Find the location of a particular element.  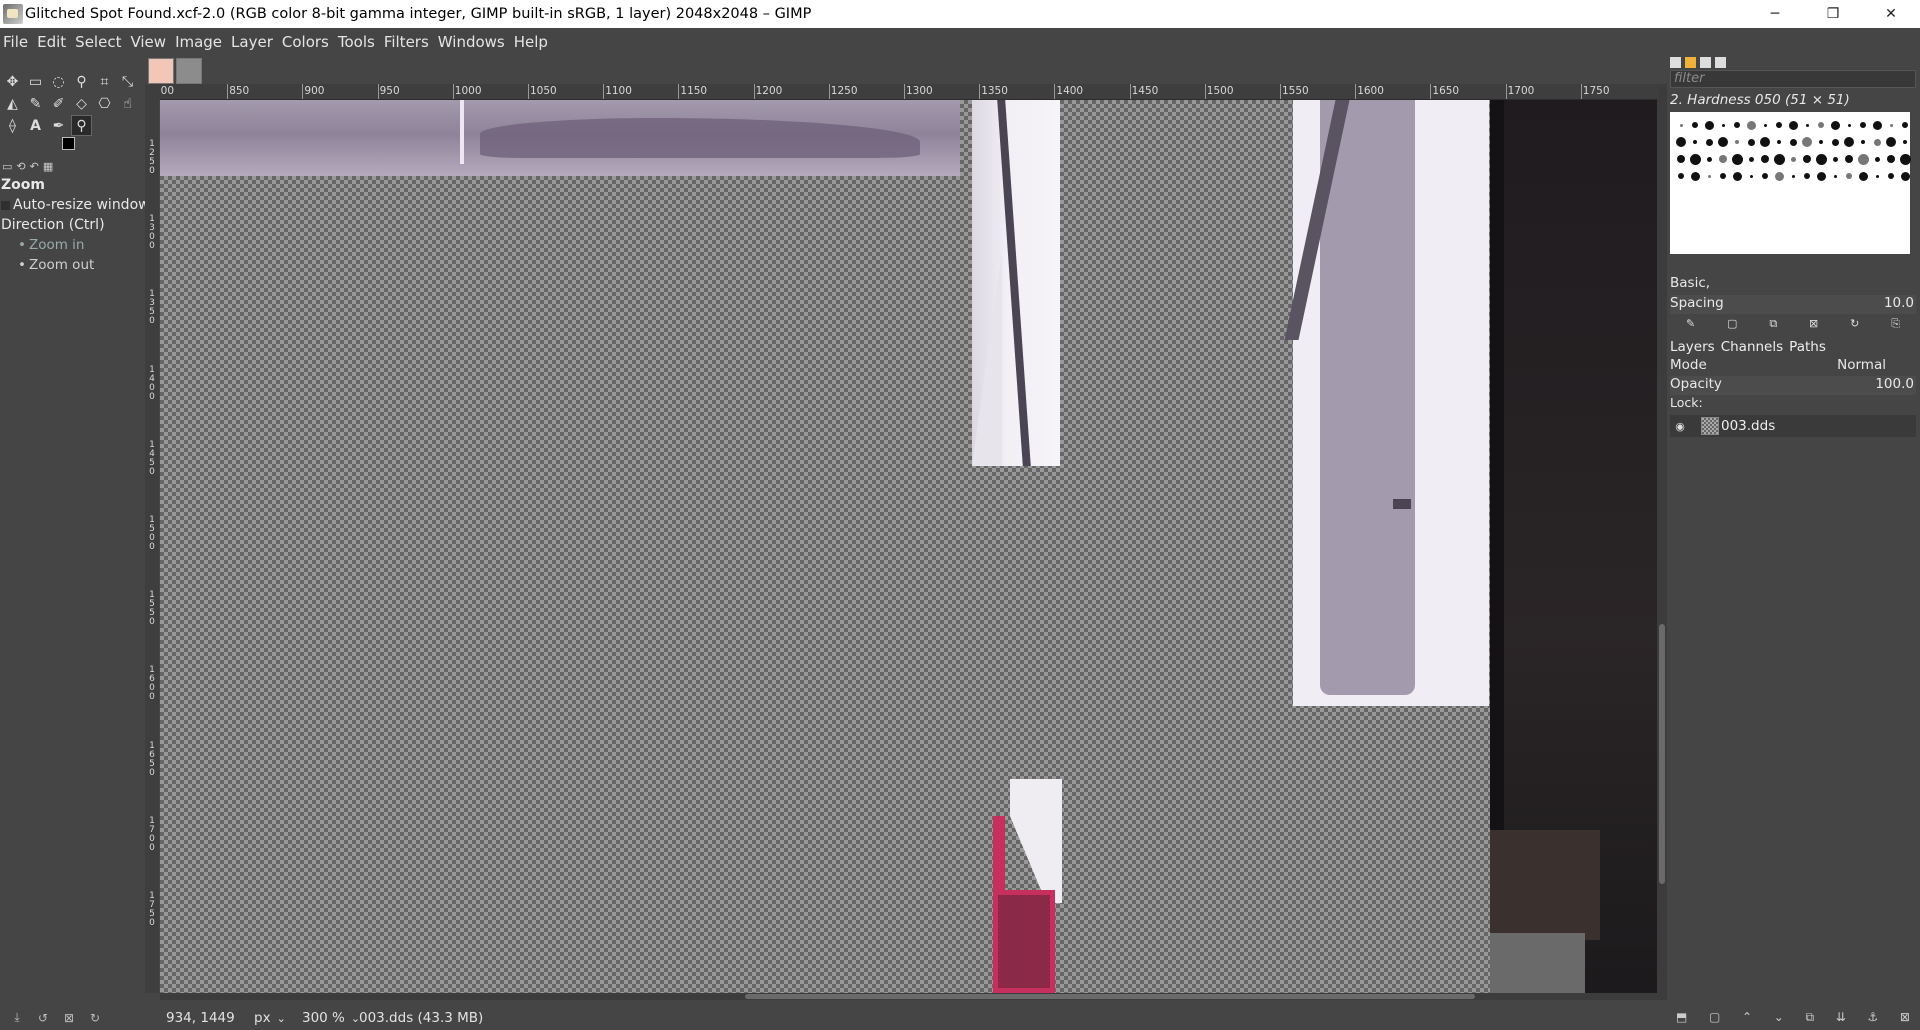

close-button: ✕ is located at coordinates (1891, 14).